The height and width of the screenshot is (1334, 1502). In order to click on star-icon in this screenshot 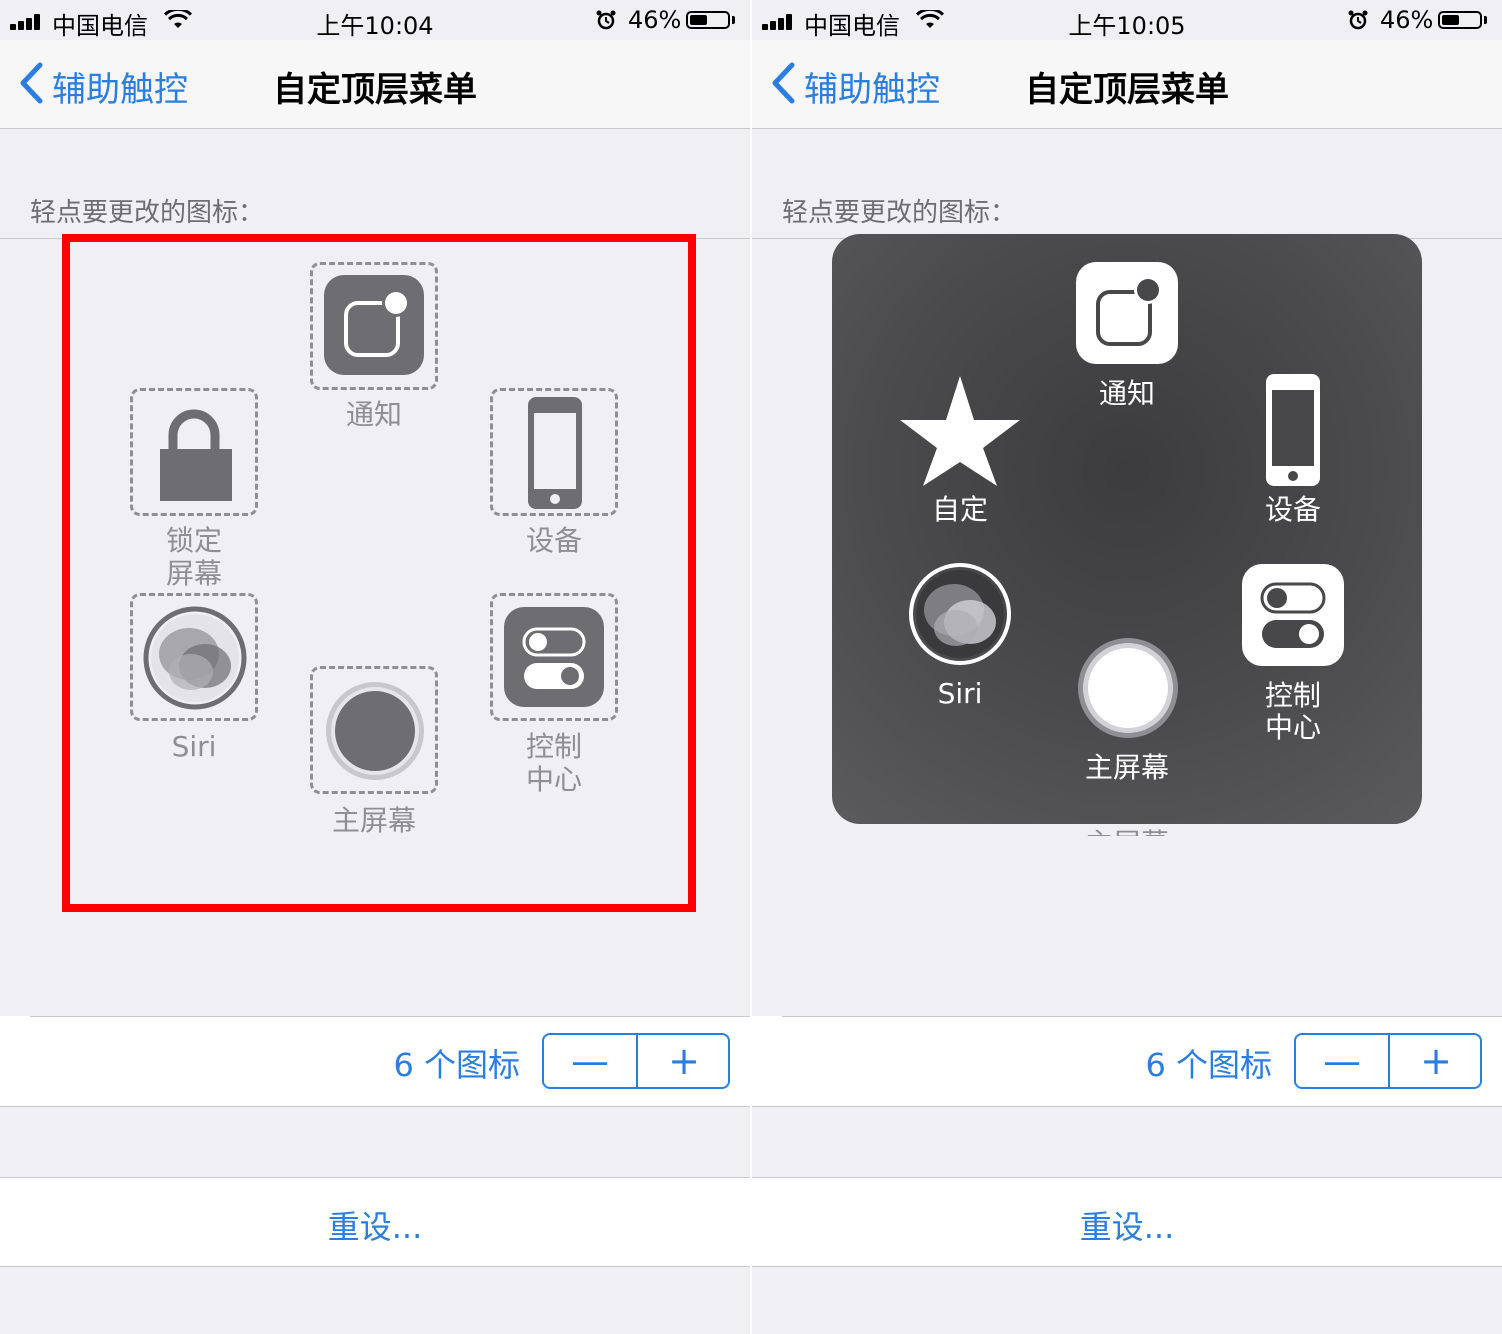, I will do `click(960, 430)`.